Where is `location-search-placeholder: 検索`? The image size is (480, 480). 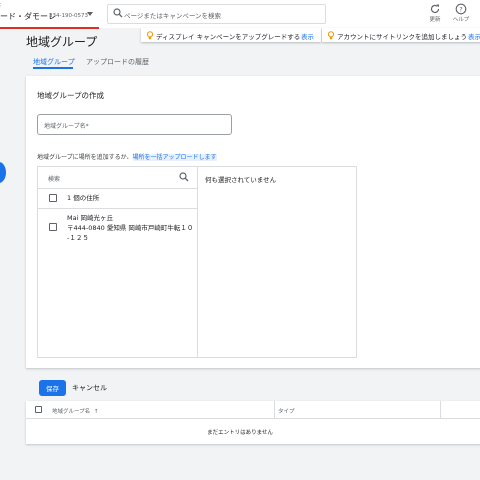
location-search-placeholder: 検索 is located at coordinates (54, 178).